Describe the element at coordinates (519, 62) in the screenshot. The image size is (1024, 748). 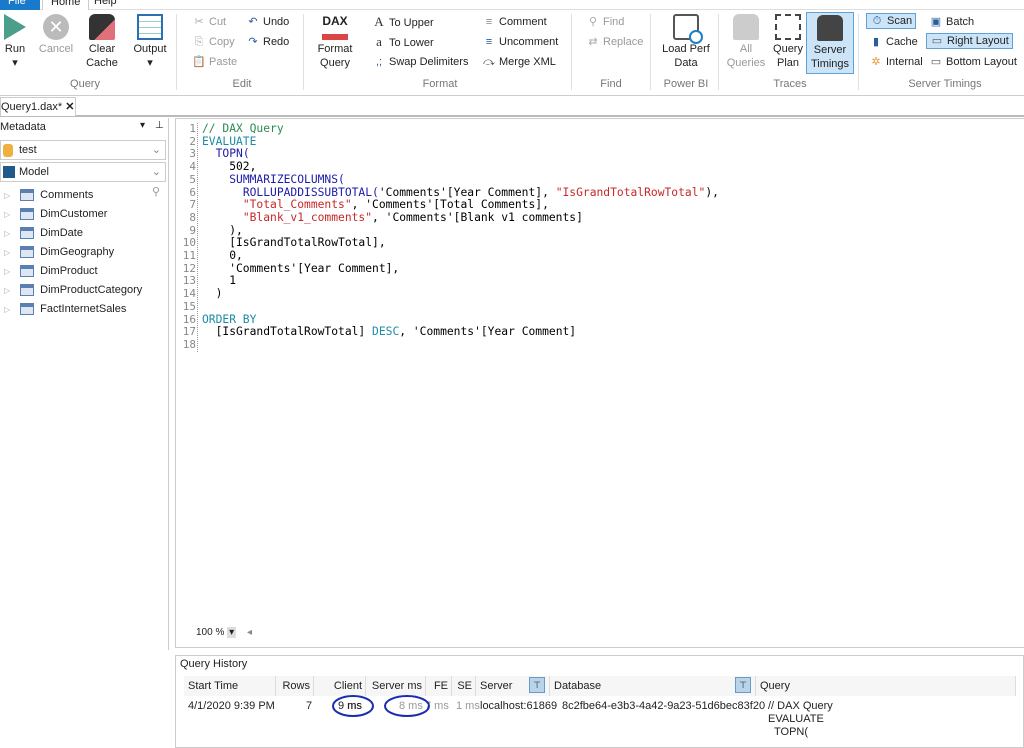
I see `merge-xml-button: ⤼ Merge XML` at that location.